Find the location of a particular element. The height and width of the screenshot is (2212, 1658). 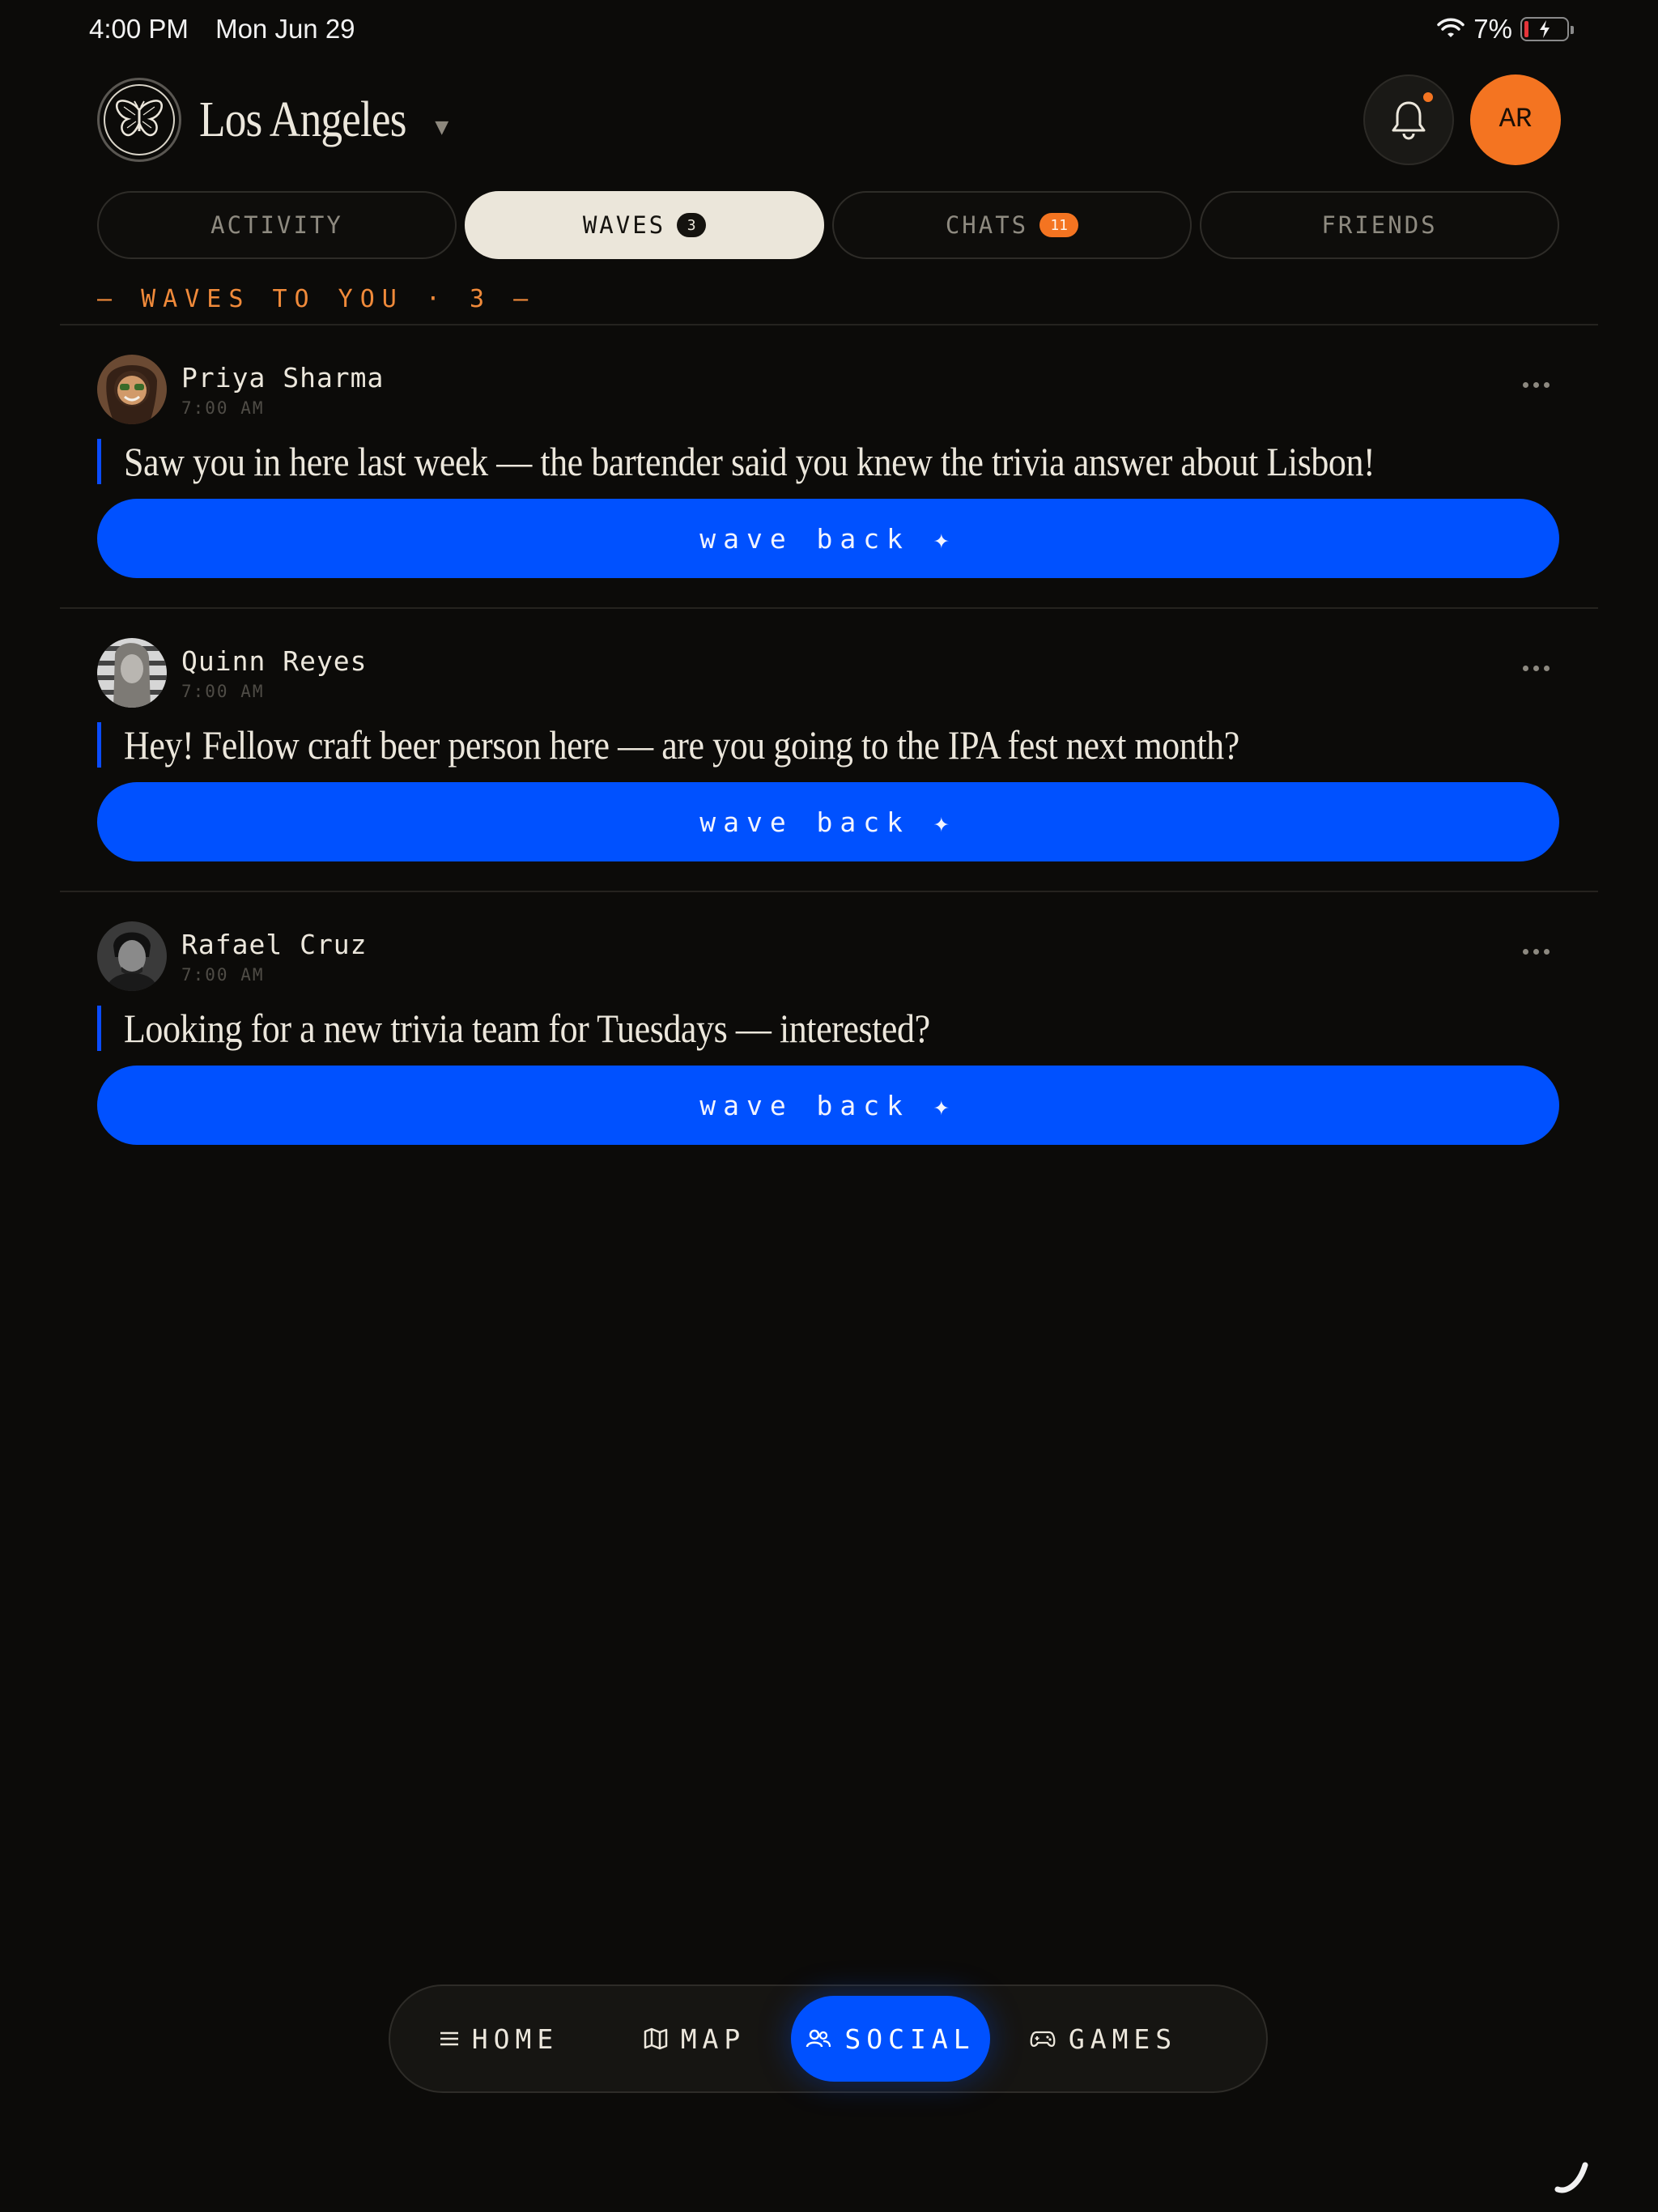

notifications-button is located at coordinates (1408, 120).